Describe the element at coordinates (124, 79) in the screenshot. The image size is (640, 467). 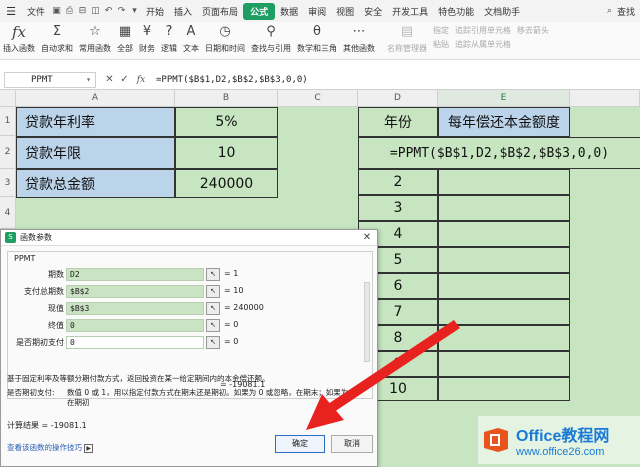
I see `confirm-formula-icon: ✓` at that location.